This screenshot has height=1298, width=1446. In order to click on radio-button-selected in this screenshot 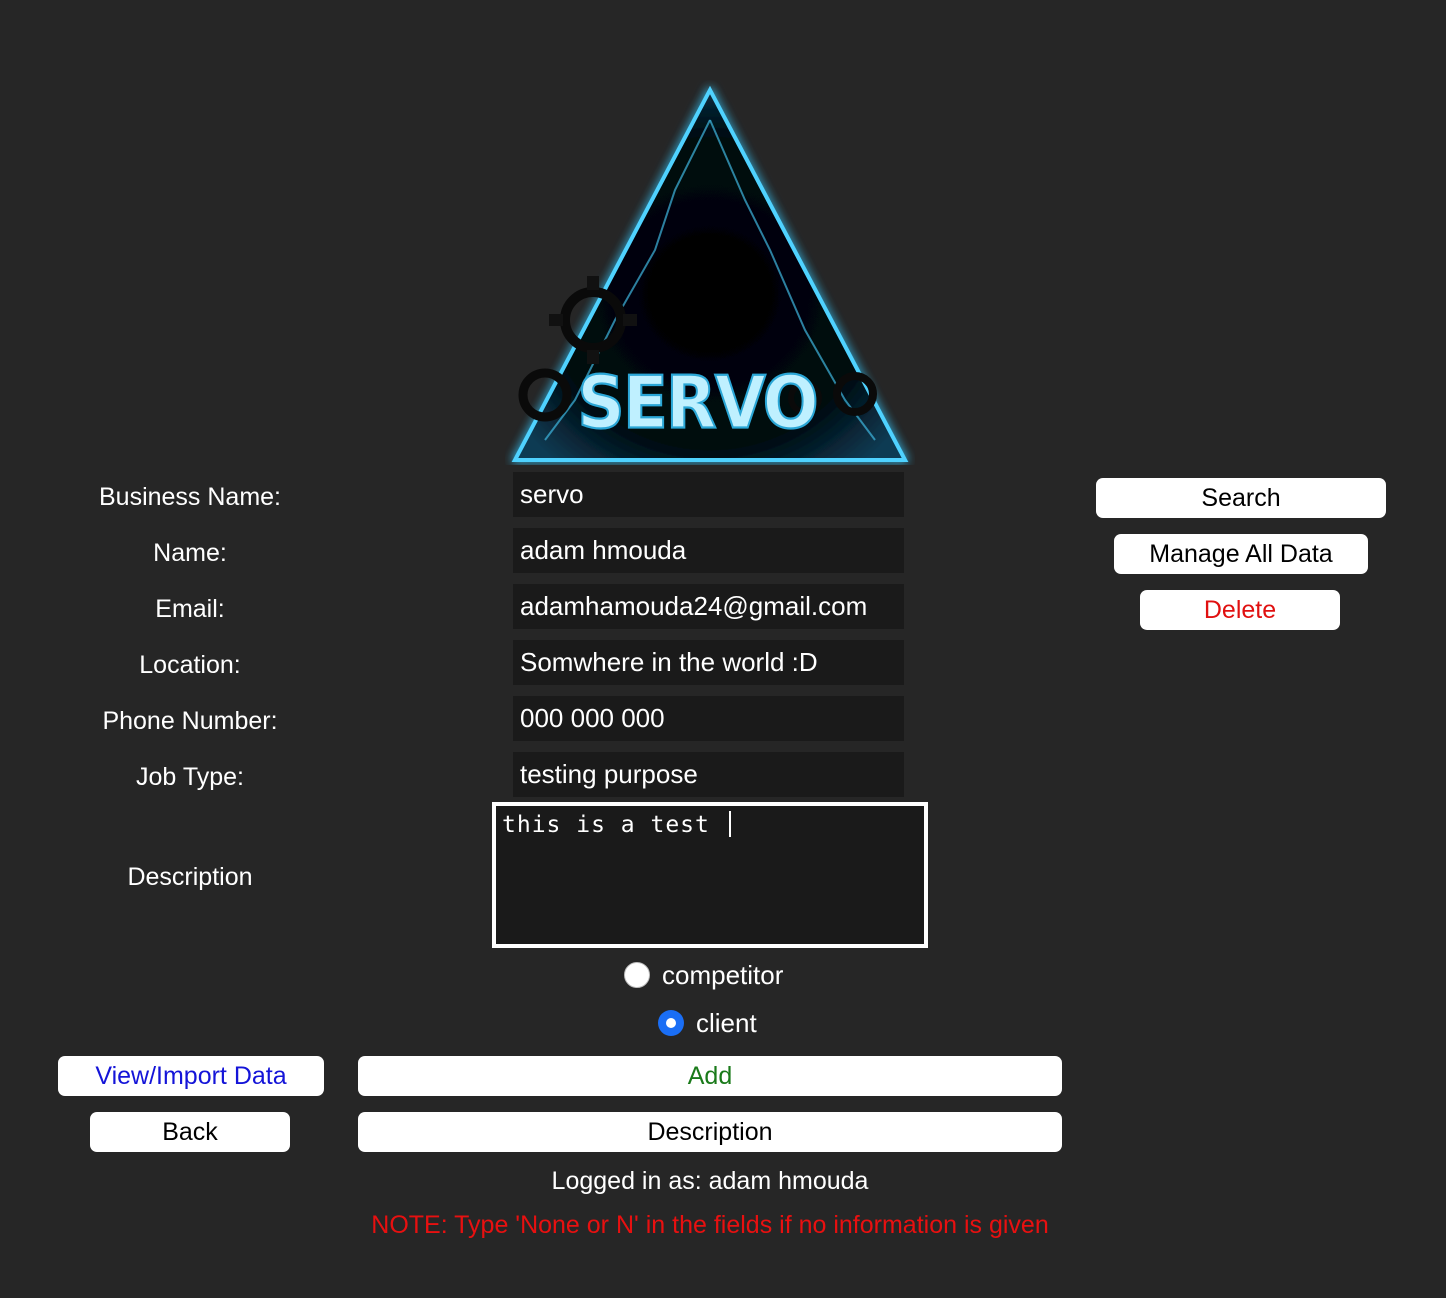, I will do `click(671, 1023)`.